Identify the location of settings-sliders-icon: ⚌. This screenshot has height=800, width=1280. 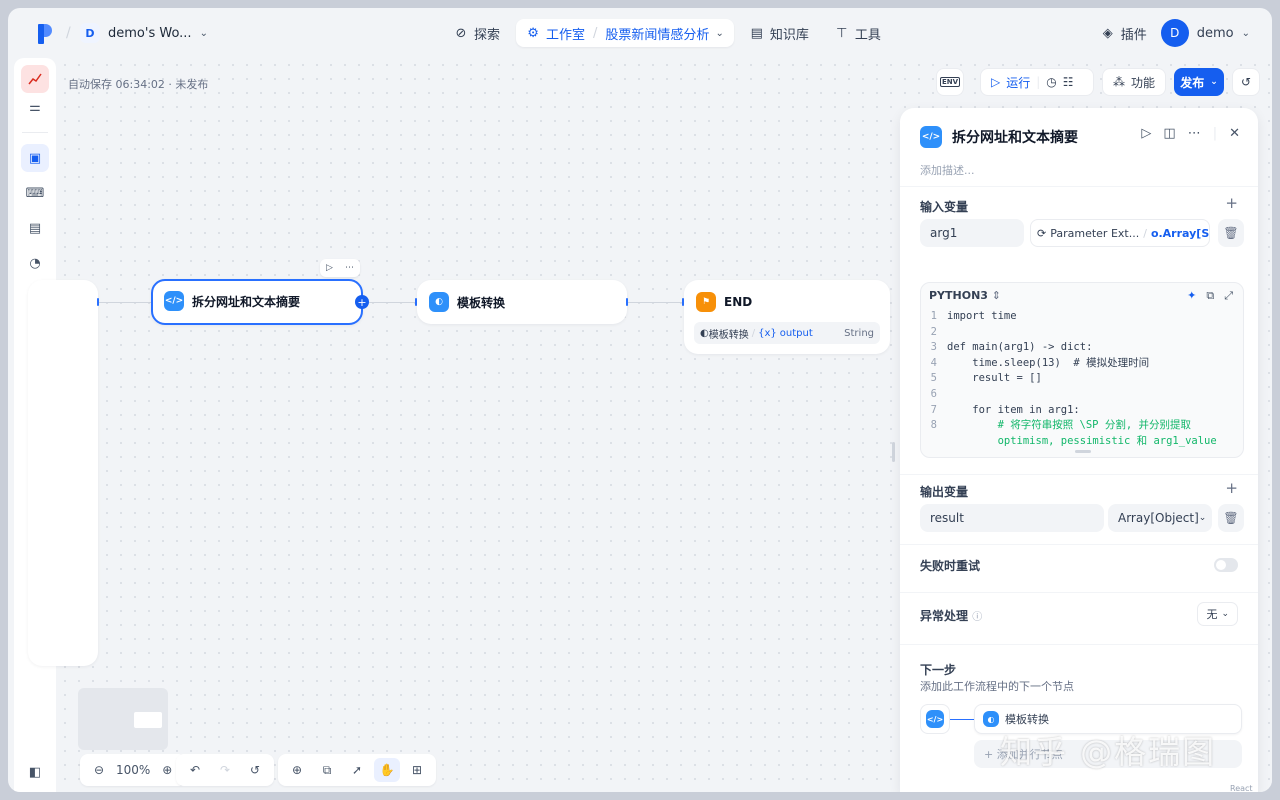
(35, 107).